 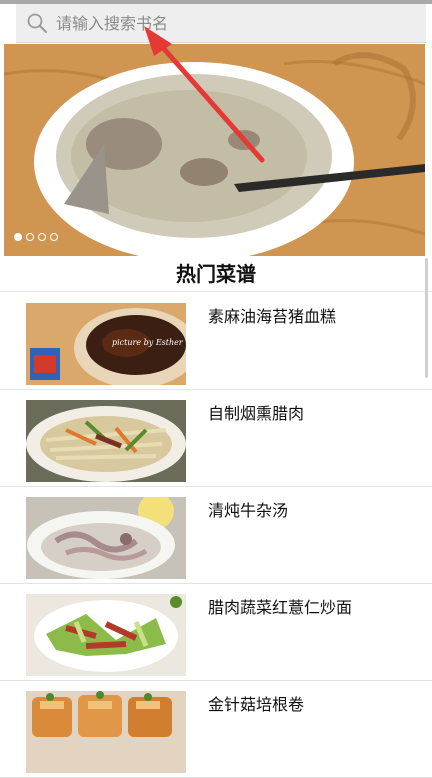 I want to click on search-icon, so click(x=37, y=23).